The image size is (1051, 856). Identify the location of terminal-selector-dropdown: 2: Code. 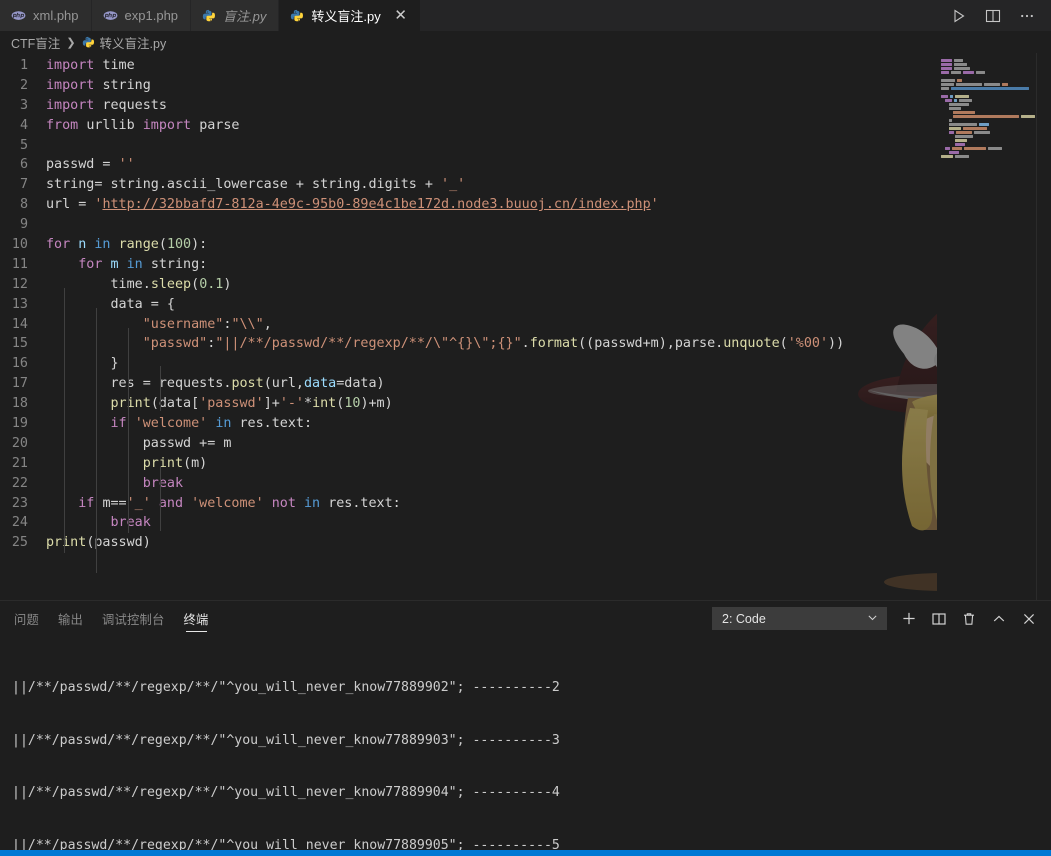
(799, 618).